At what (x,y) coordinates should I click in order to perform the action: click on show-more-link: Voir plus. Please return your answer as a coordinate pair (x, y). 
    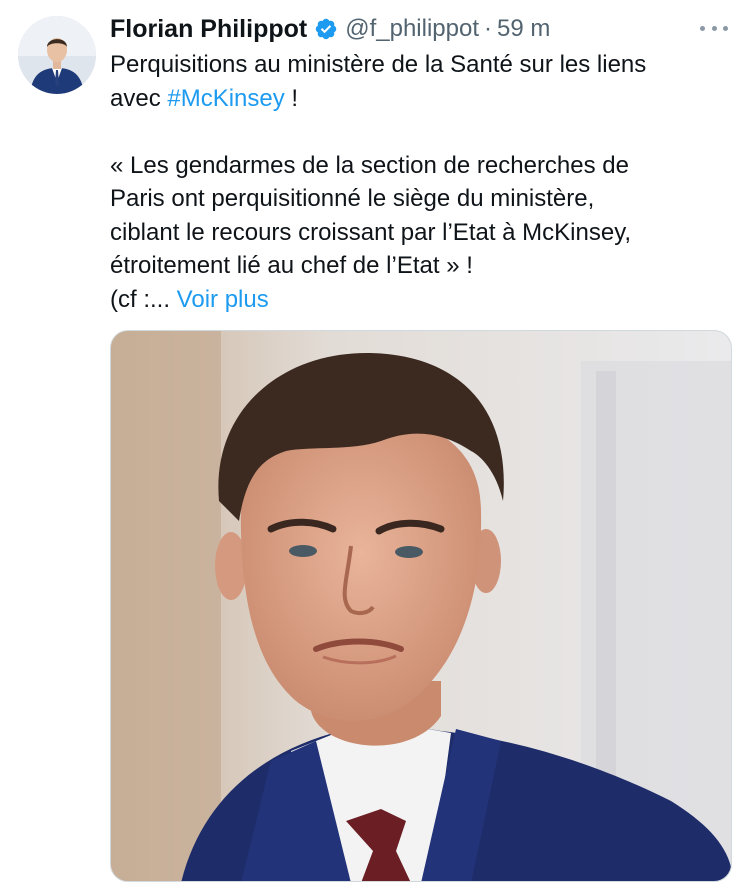
    Looking at the image, I should click on (223, 299).